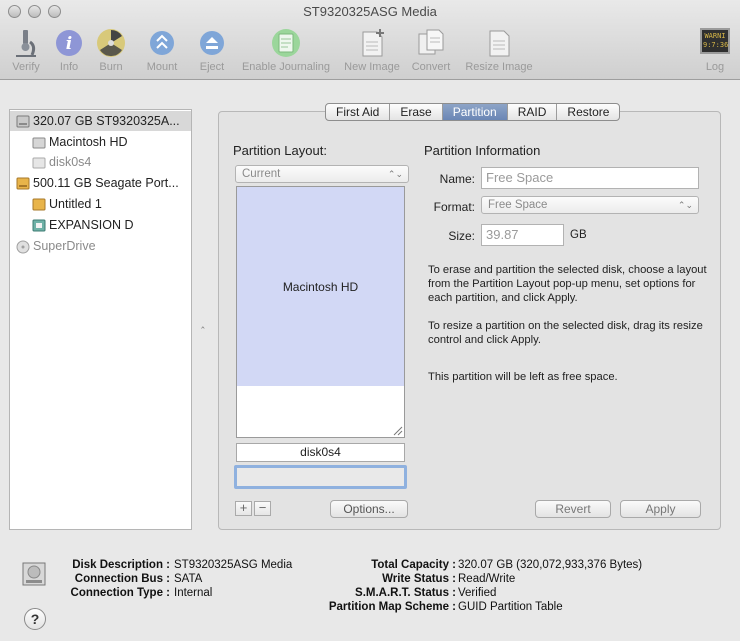 Image resolution: width=740 pixels, height=641 pixels. Describe the element at coordinates (578, 235) in the screenshot. I see `size-unit-label: GB` at that location.